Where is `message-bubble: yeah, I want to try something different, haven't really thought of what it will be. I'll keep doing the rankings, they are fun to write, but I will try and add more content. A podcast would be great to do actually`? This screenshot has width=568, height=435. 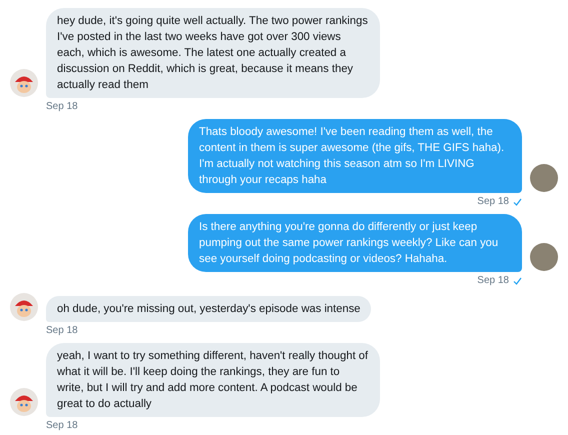
message-bubble: yeah, I want to try something different, haven't really thought of what it will be. I'll keep doing the rankings, they are fun to write, but I will try and add more content. A podcast would be great to do actually is located at coordinates (213, 380).